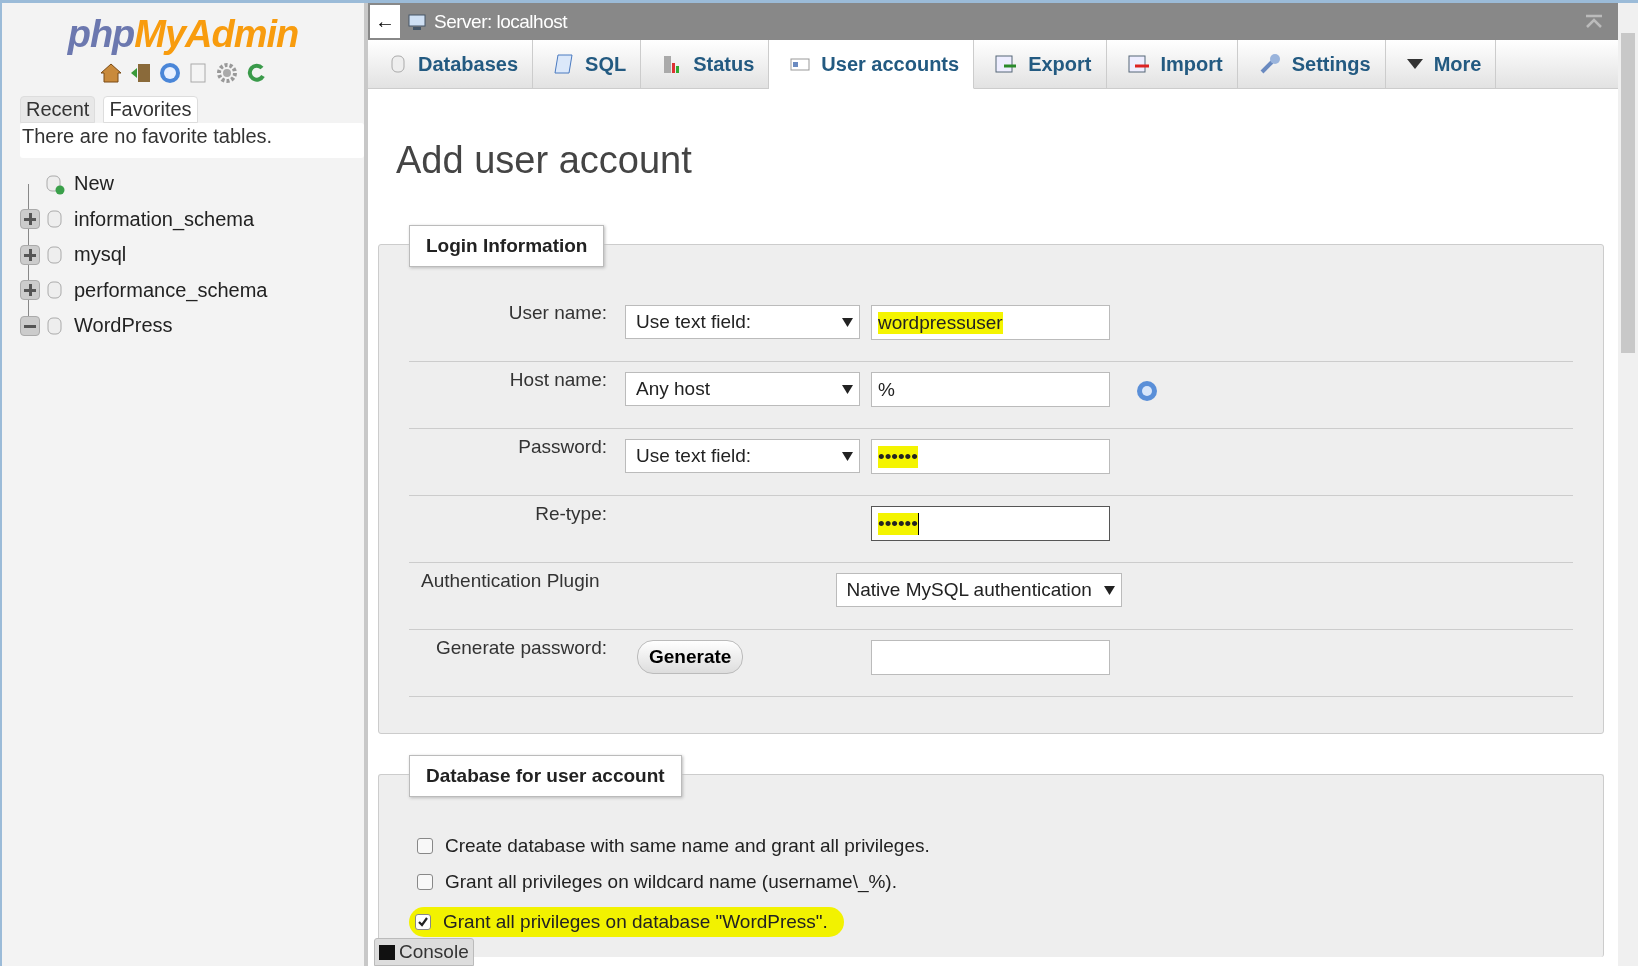 The height and width of the screenshot is (966, 1638). What do you see at coordinates (742, 389) in the screenshot?
I see `dropdown: Any host` at bounding box center [742, 389].